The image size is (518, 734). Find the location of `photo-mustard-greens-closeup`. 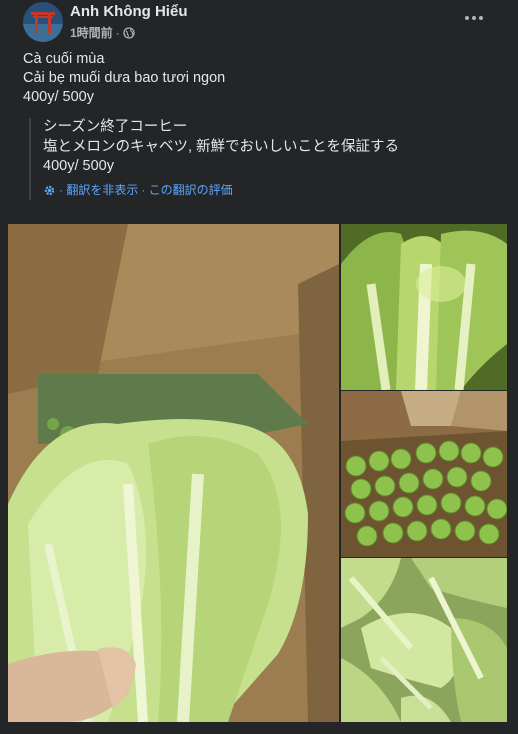

photo-mustard-greens-closeup is located at coordinates (424, 307).